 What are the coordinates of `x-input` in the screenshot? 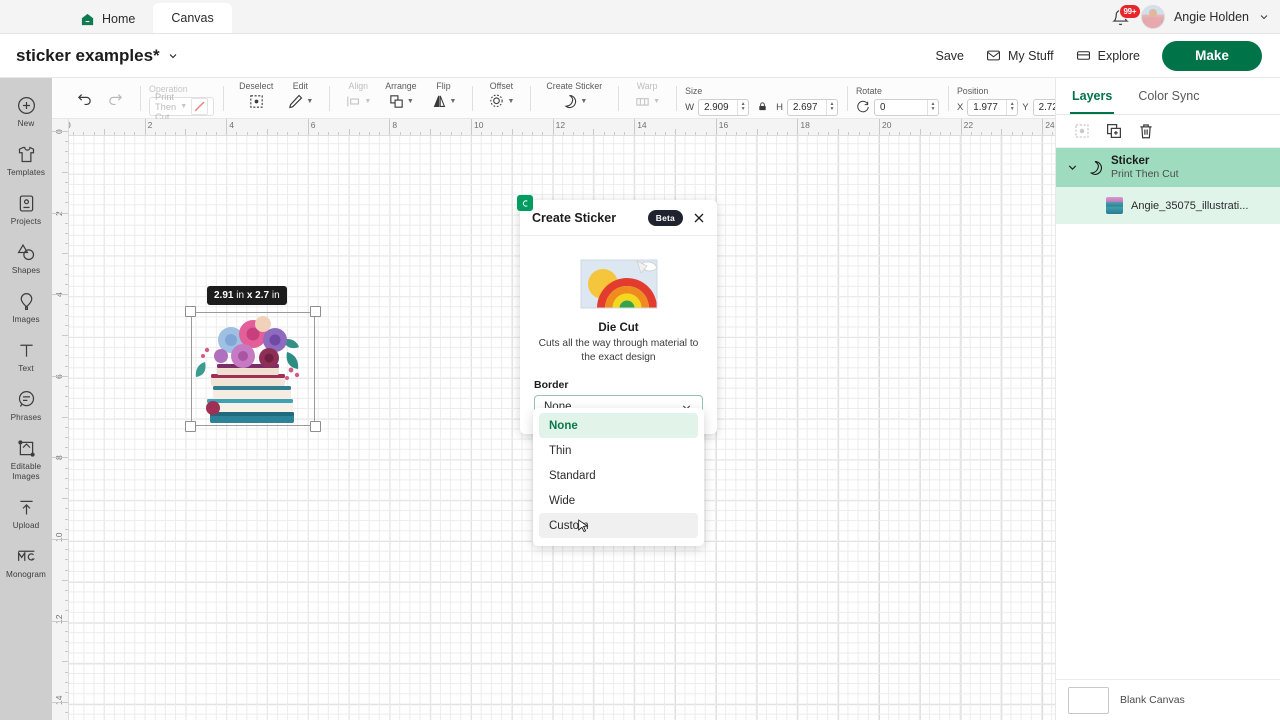 It's located at (987, 107).